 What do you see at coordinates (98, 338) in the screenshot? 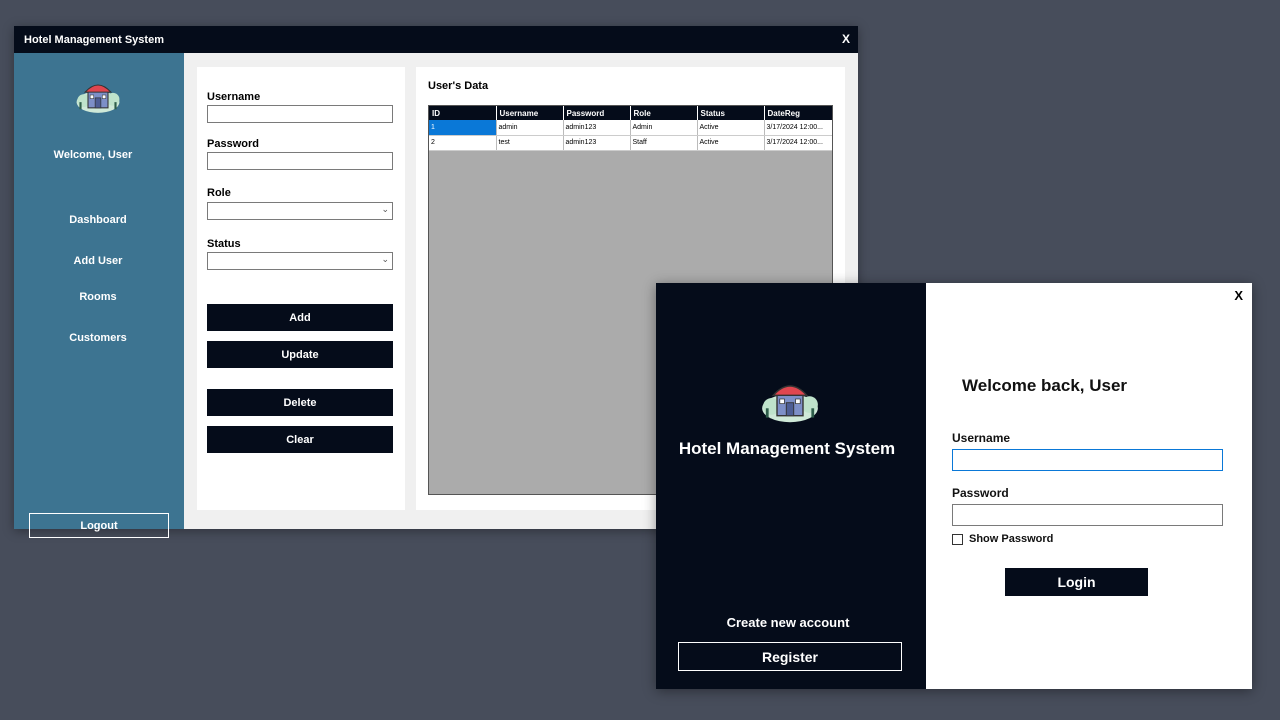
I see `sidebar-item-customers: Customers` at bounding box center [98, 338].